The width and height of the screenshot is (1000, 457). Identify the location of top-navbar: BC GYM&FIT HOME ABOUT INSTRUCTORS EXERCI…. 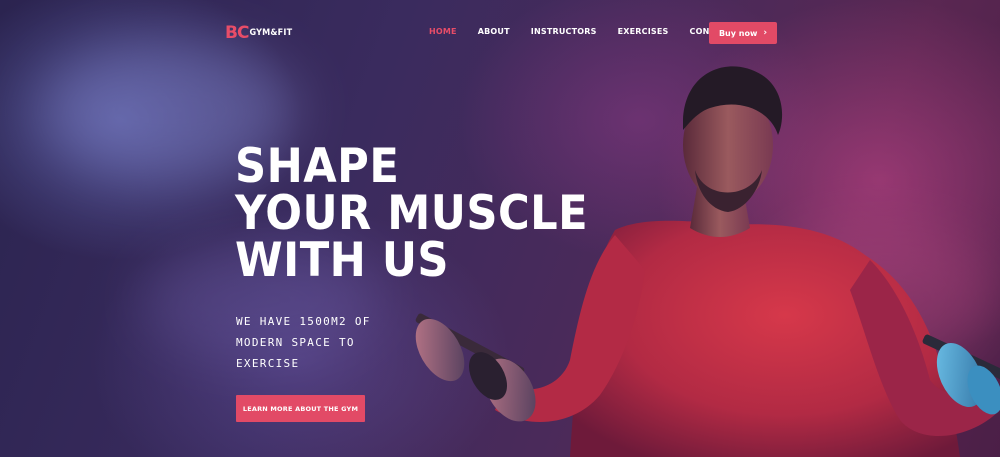
(500, 32).